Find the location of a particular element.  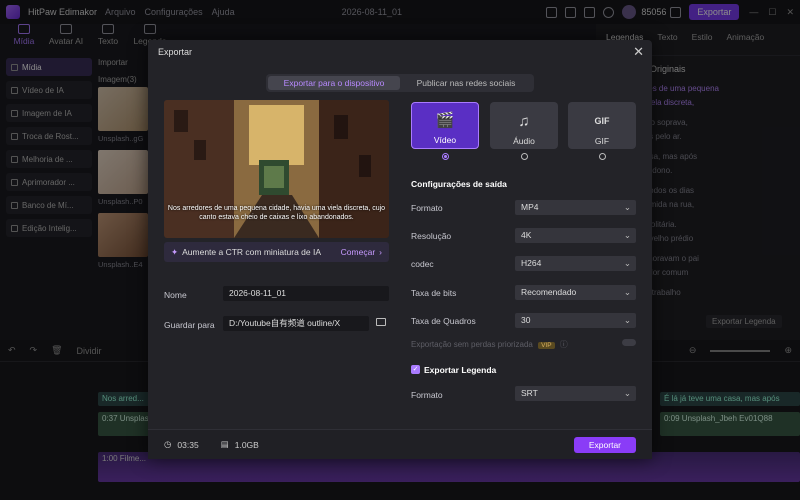

format-select: MP4 ⌄ is located at coordinates (575, 207).